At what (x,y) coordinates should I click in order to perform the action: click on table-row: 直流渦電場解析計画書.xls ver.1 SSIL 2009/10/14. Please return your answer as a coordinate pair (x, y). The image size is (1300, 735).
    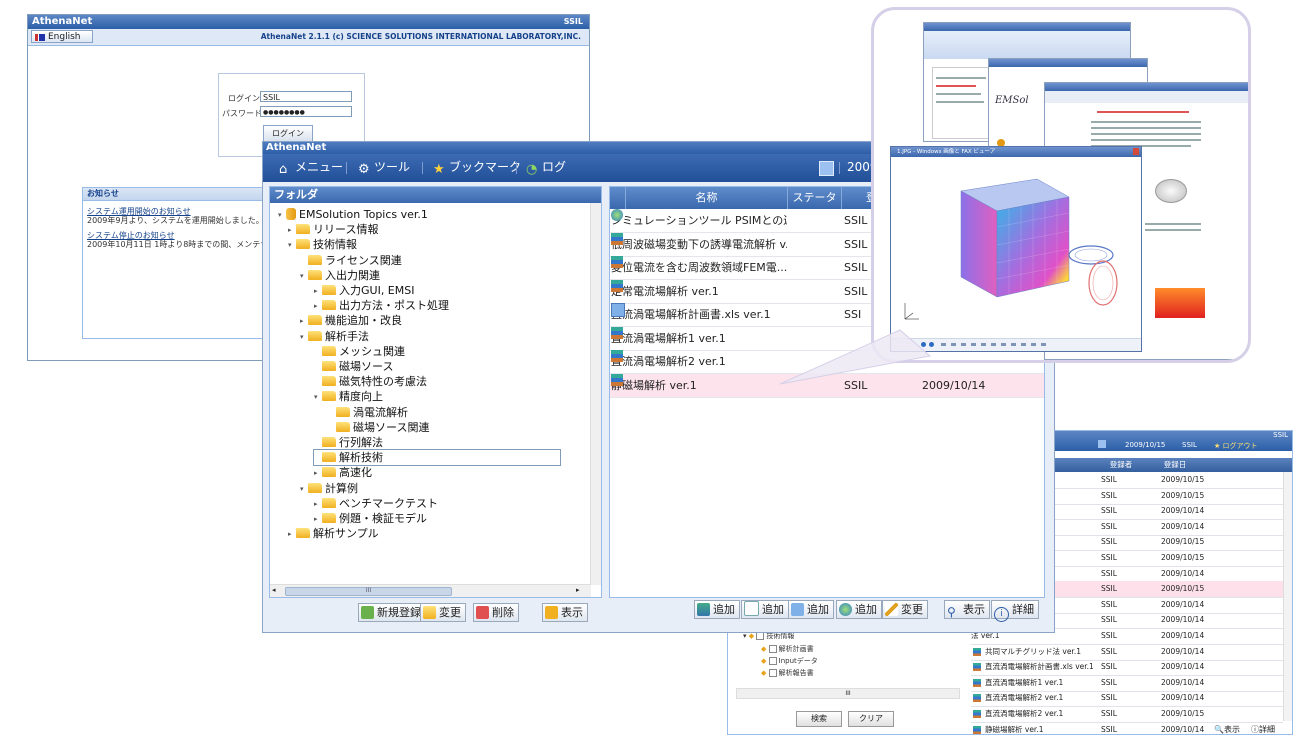
    Looking at the image, I should click on (1127, 668).